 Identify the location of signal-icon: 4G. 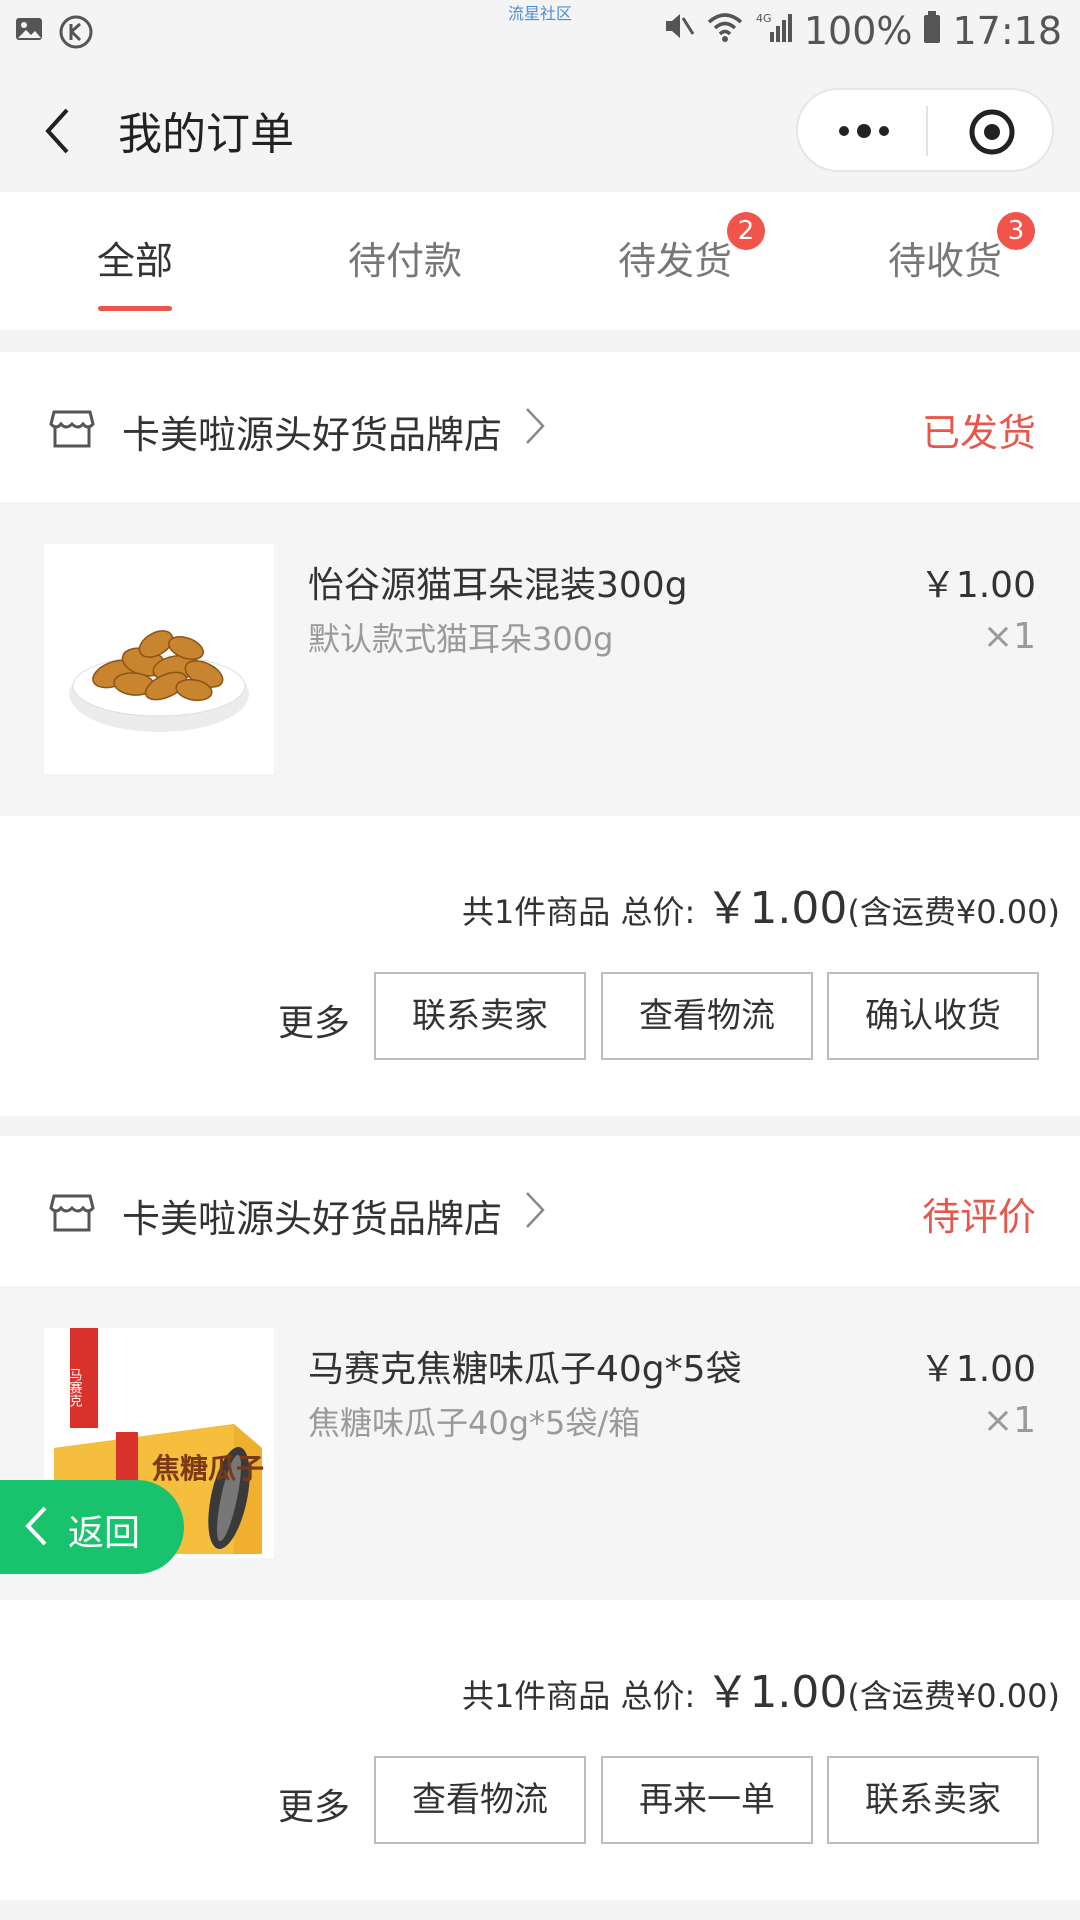
(774, 31).